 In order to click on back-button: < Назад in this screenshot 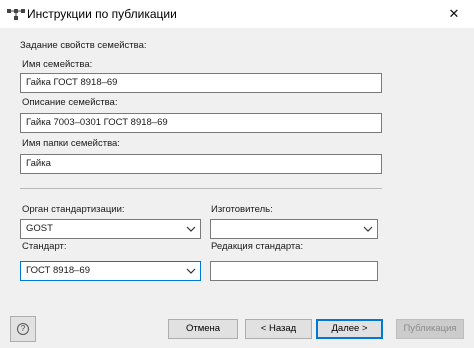, I will do `click(278, 329)`.